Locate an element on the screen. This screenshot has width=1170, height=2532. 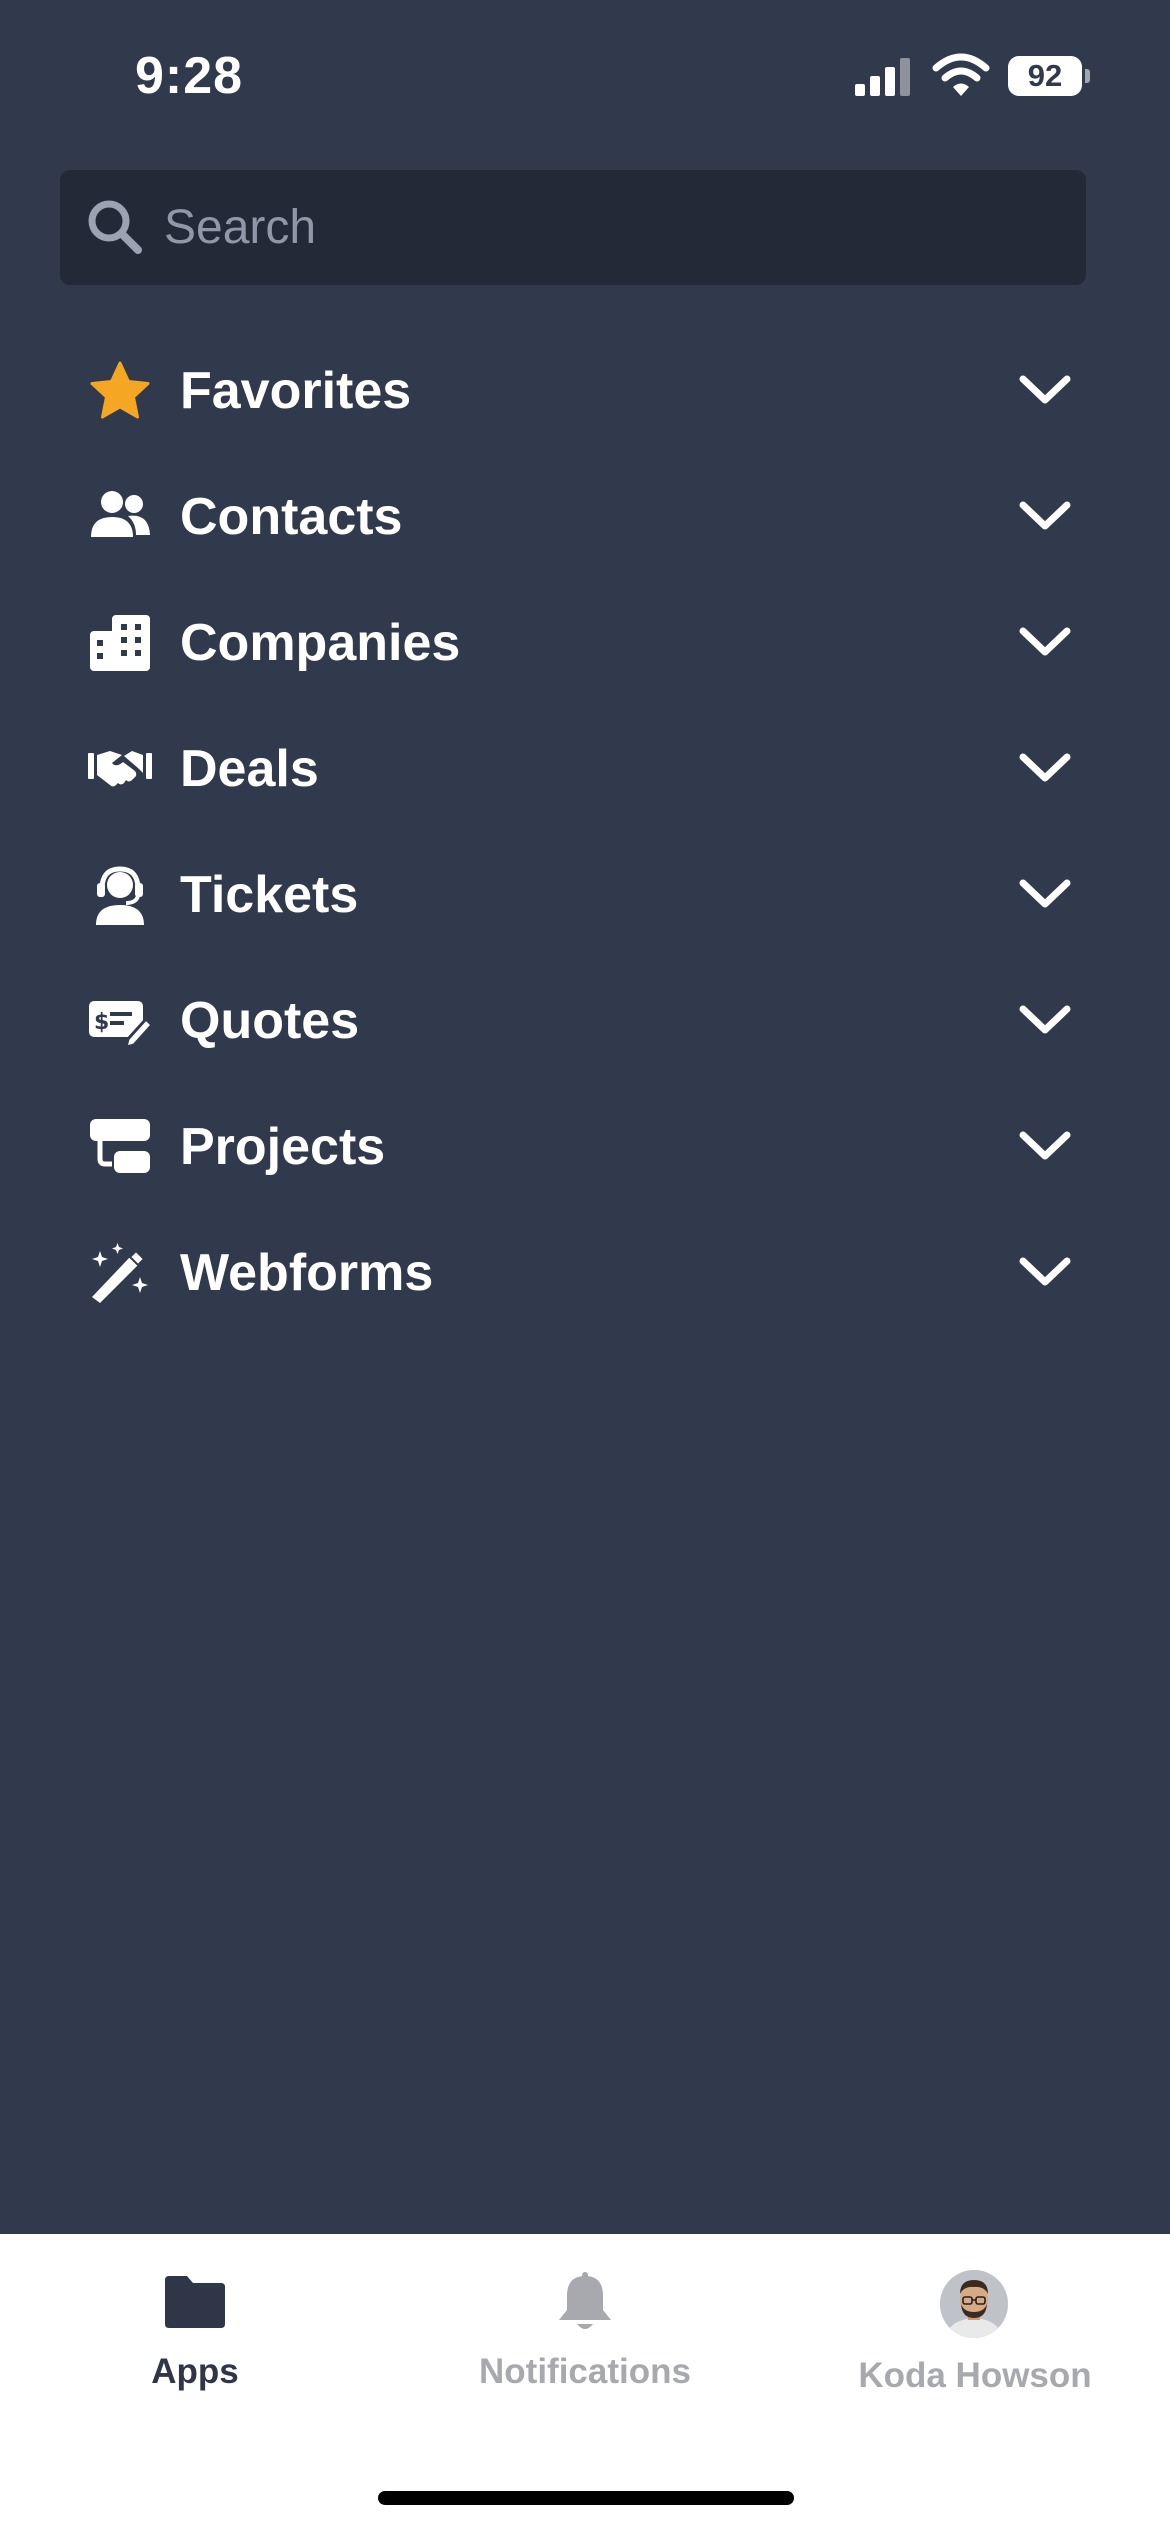
folder-icon is located at coordinates (195, 2302).